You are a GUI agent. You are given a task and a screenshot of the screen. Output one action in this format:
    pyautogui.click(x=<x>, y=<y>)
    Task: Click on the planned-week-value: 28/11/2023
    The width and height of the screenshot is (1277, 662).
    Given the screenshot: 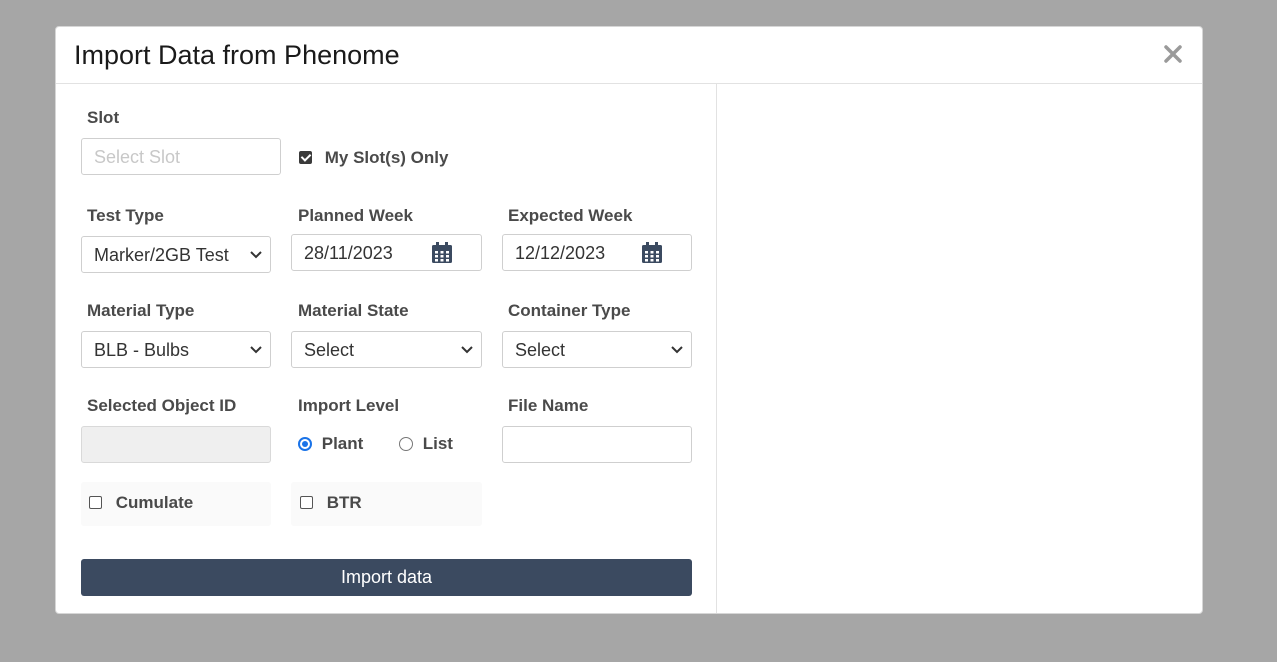 What is the action you would take?
    pyautogui.click(x=348, y=253)
    